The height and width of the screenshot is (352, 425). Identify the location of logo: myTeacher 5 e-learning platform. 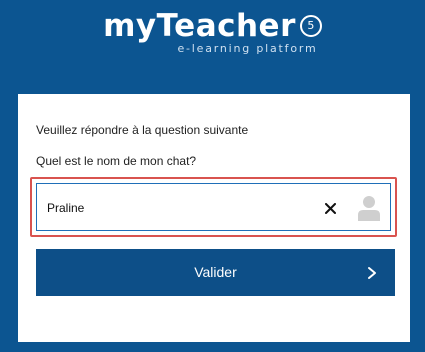
(212, 31).